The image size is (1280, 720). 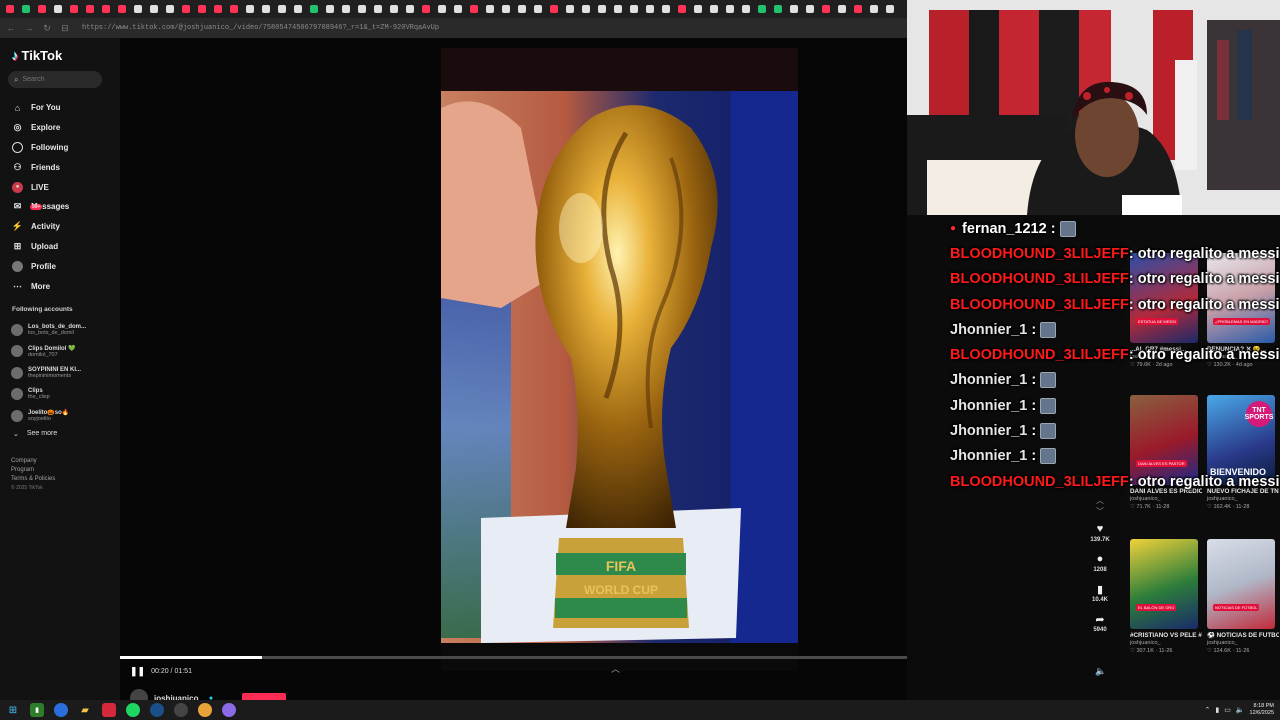 What do you see at coordinates (1241, 584) in the screenshot?
I see `video-thumbnail: NOTICIAS DE FÚTBOL` at bounding box center [1241, 584].